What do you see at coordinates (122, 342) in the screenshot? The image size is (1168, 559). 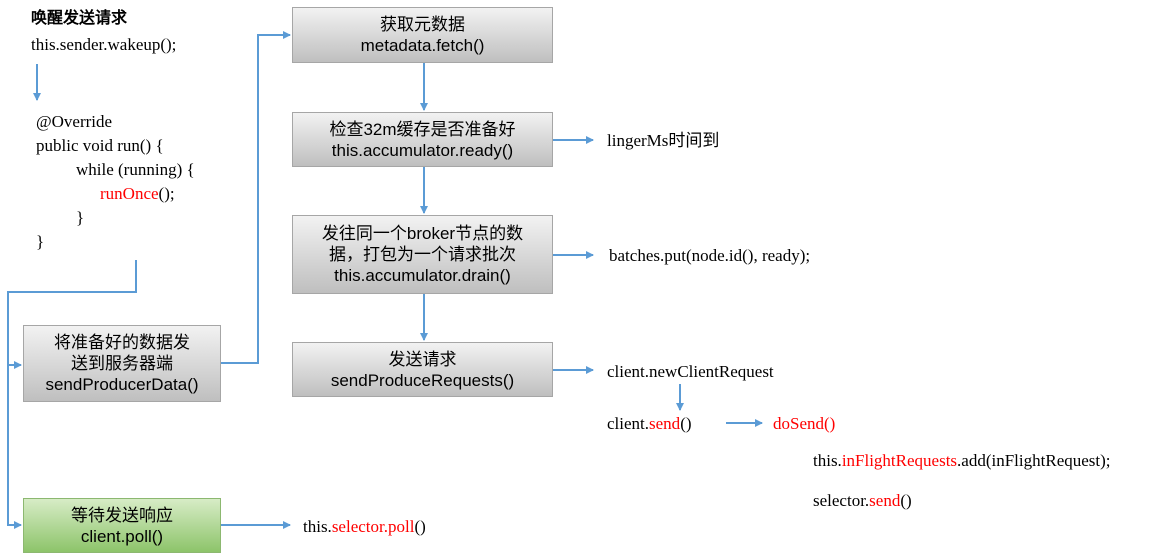 I see `box-label: 将准备好的数据发` at bounding box center [122, 342].